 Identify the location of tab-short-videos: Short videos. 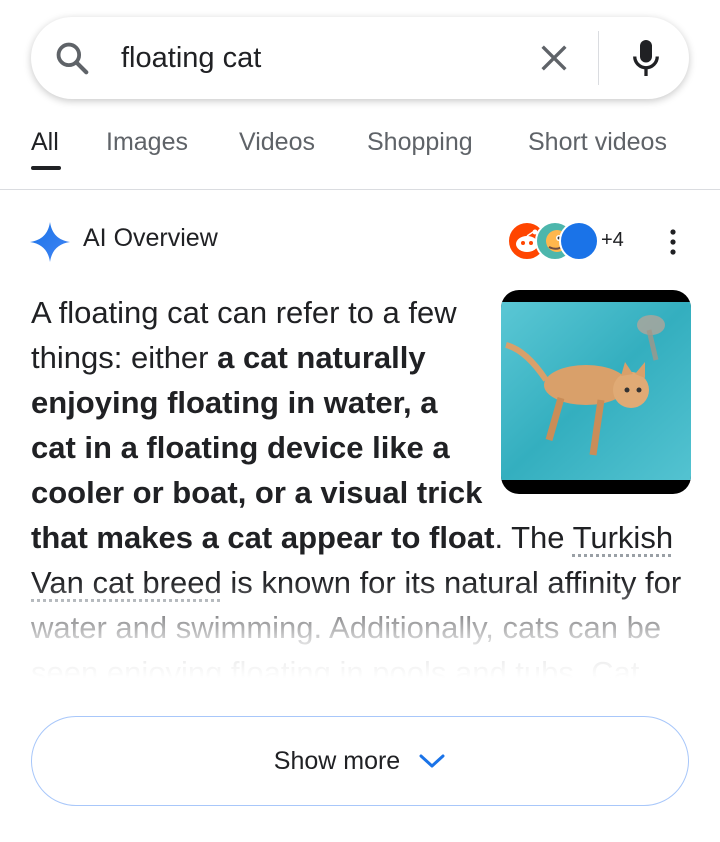
(597, 142).